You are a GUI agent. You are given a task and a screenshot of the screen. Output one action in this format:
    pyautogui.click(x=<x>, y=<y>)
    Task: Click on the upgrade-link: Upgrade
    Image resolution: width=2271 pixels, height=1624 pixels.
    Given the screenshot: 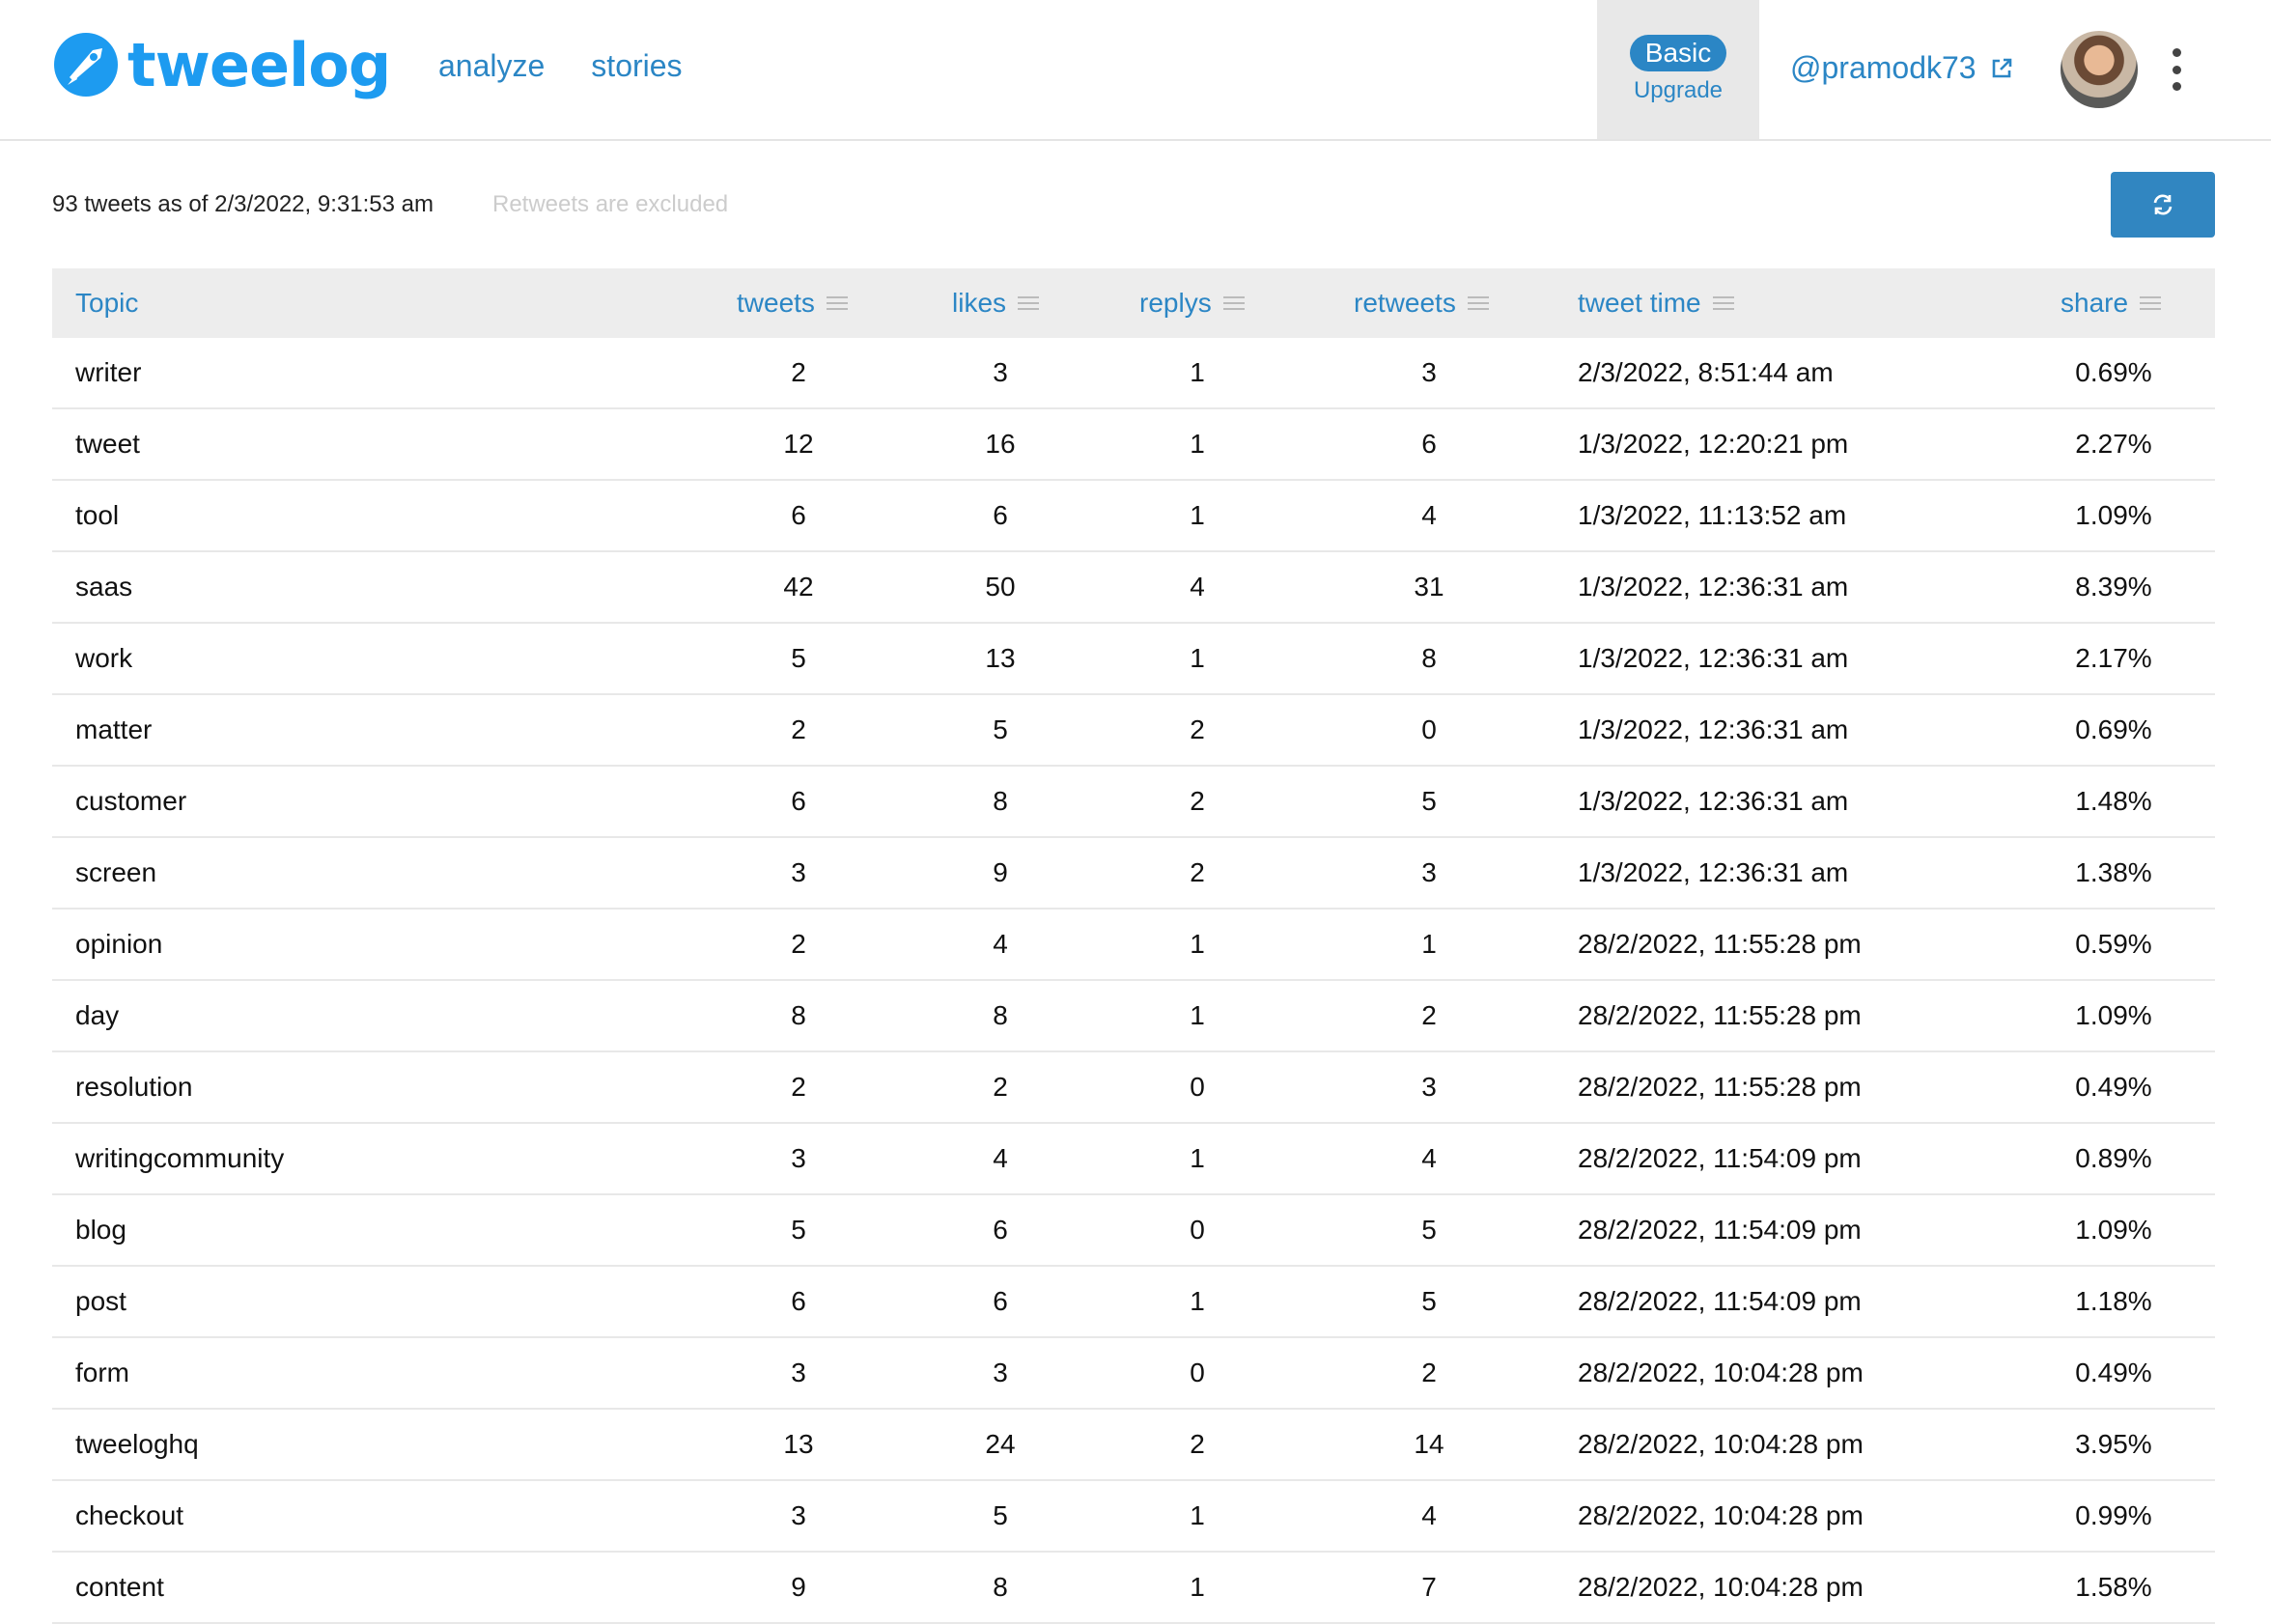 What is the action you would take?
    pyautogui.click(x=1678, y=91)
    